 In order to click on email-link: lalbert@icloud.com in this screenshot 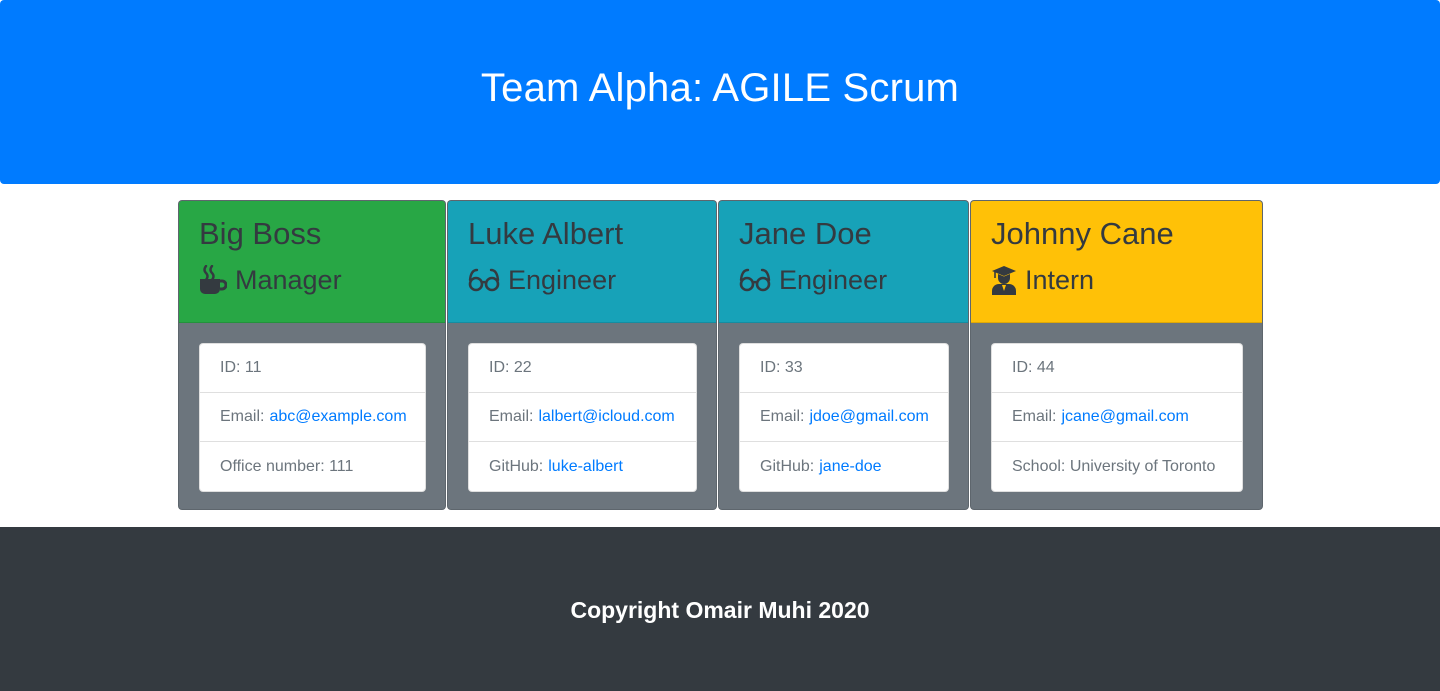, I will do `click(606, 417)`.